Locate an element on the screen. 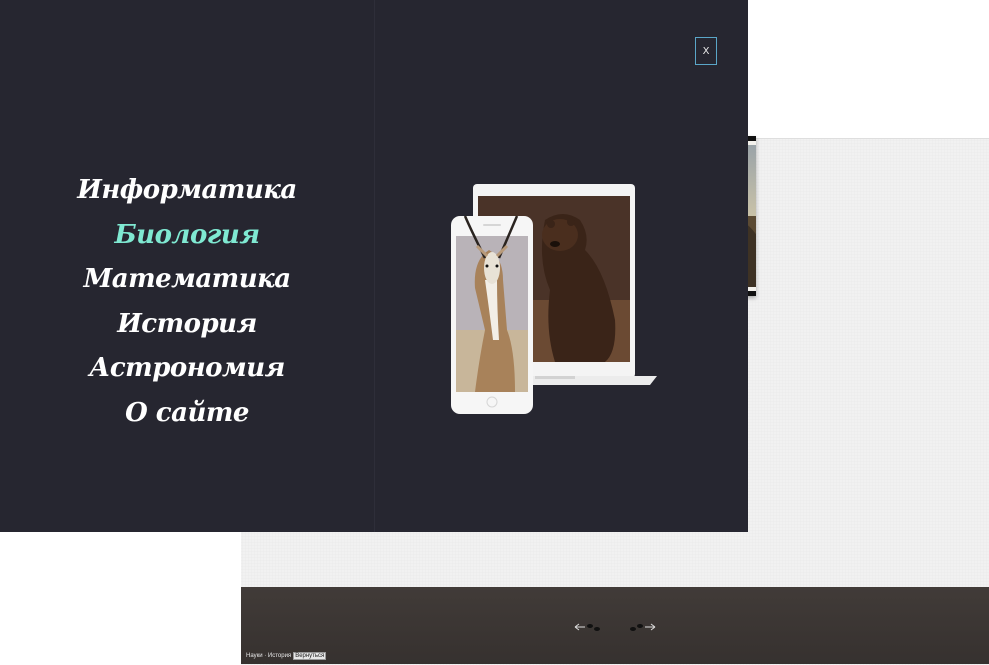 The image size is (989, 665). menu-item-about: О сайте is located at coordinates (187, 413).